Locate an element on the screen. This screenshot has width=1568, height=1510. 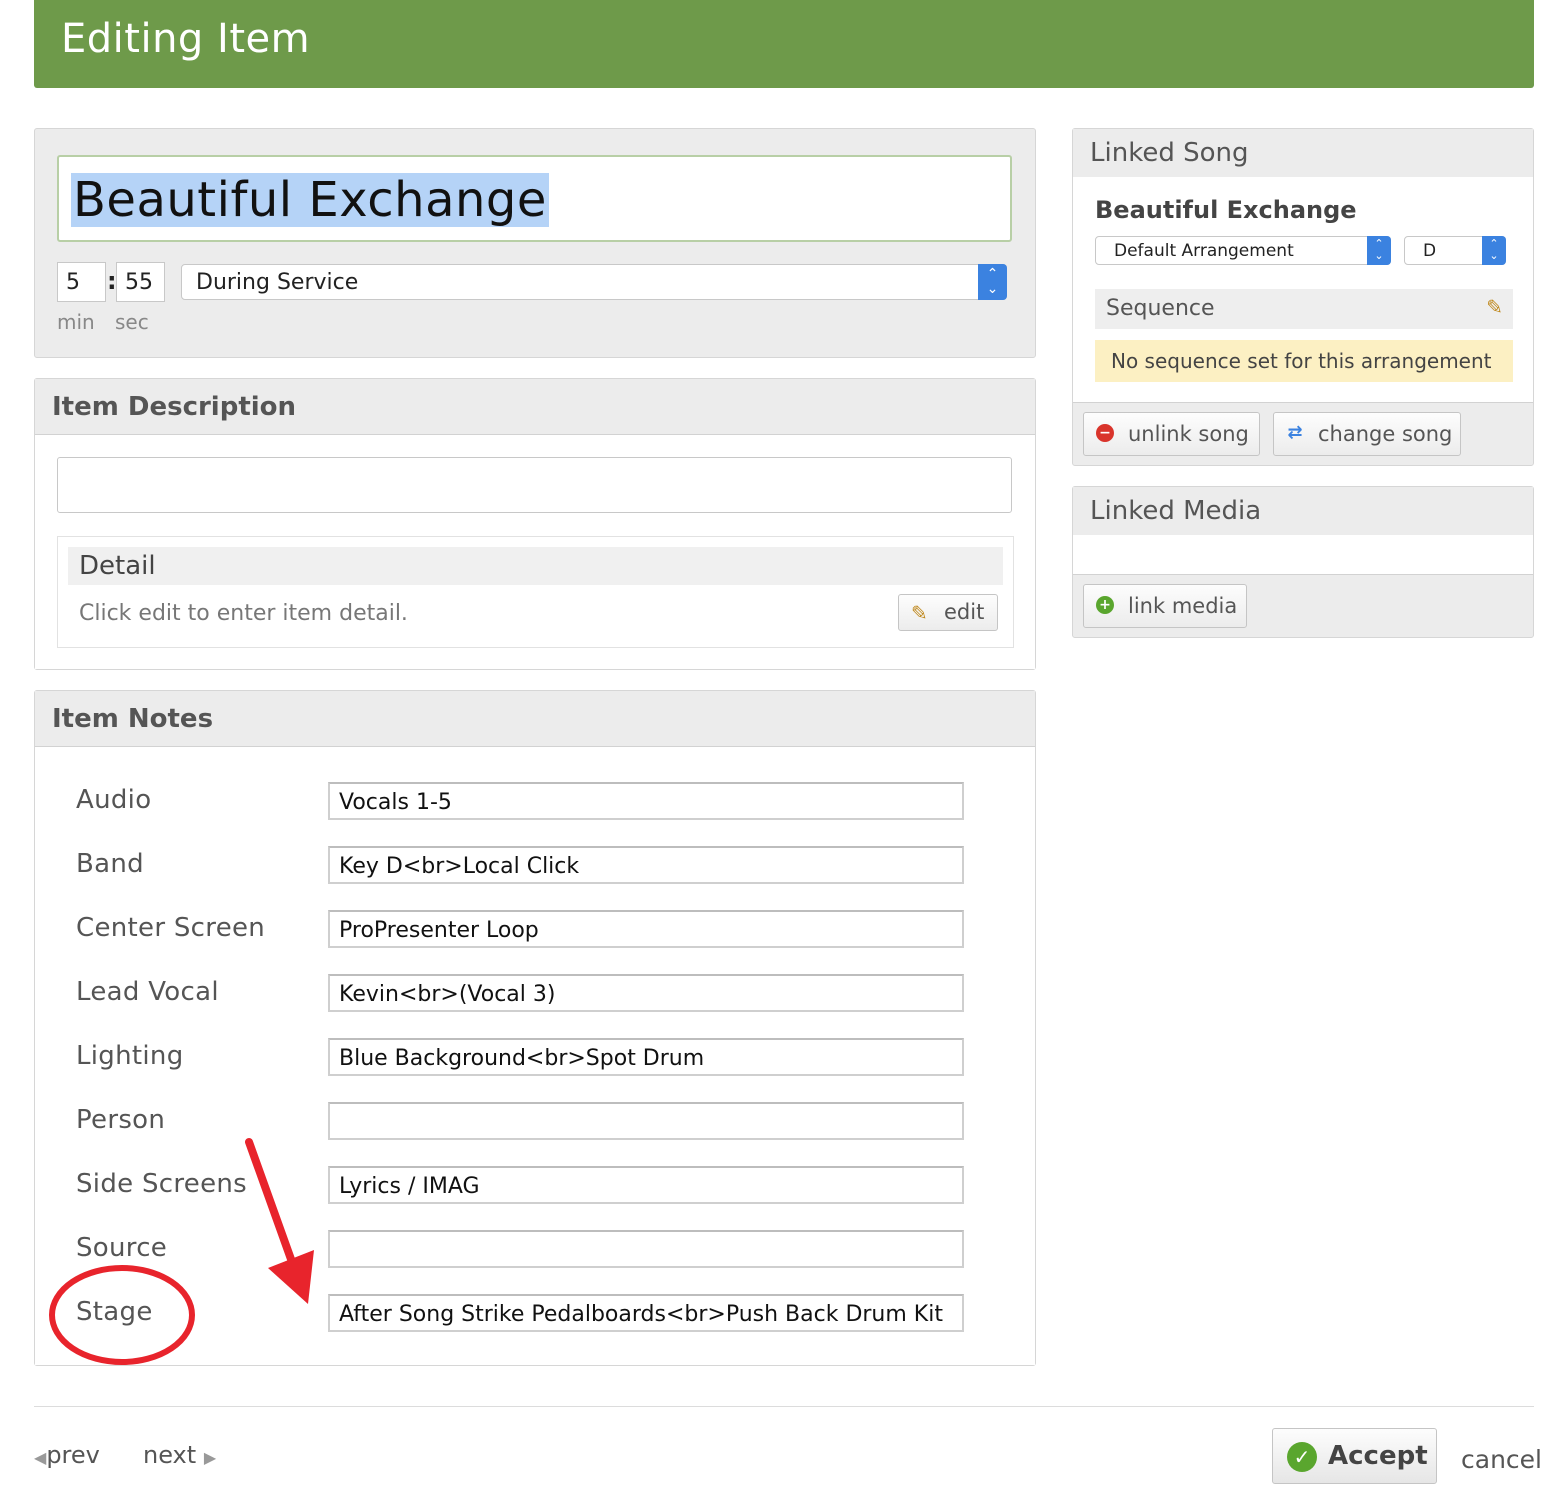
next-label: next is located at coordinates (170, 1455).